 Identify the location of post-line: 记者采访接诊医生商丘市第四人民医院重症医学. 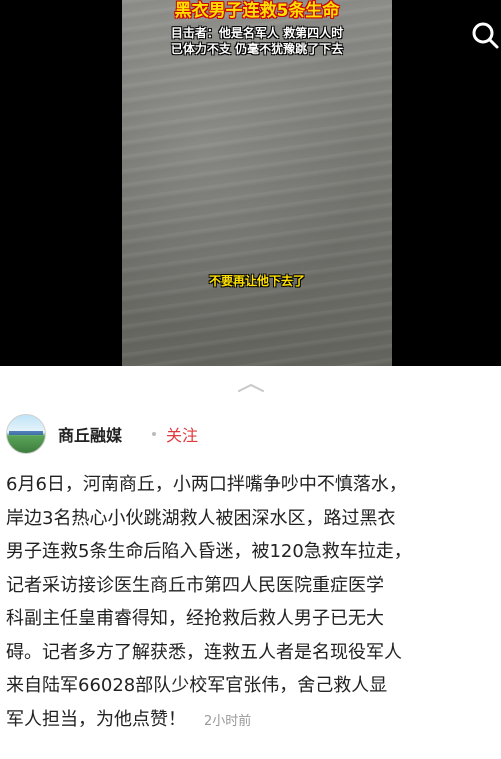
(195, 585).